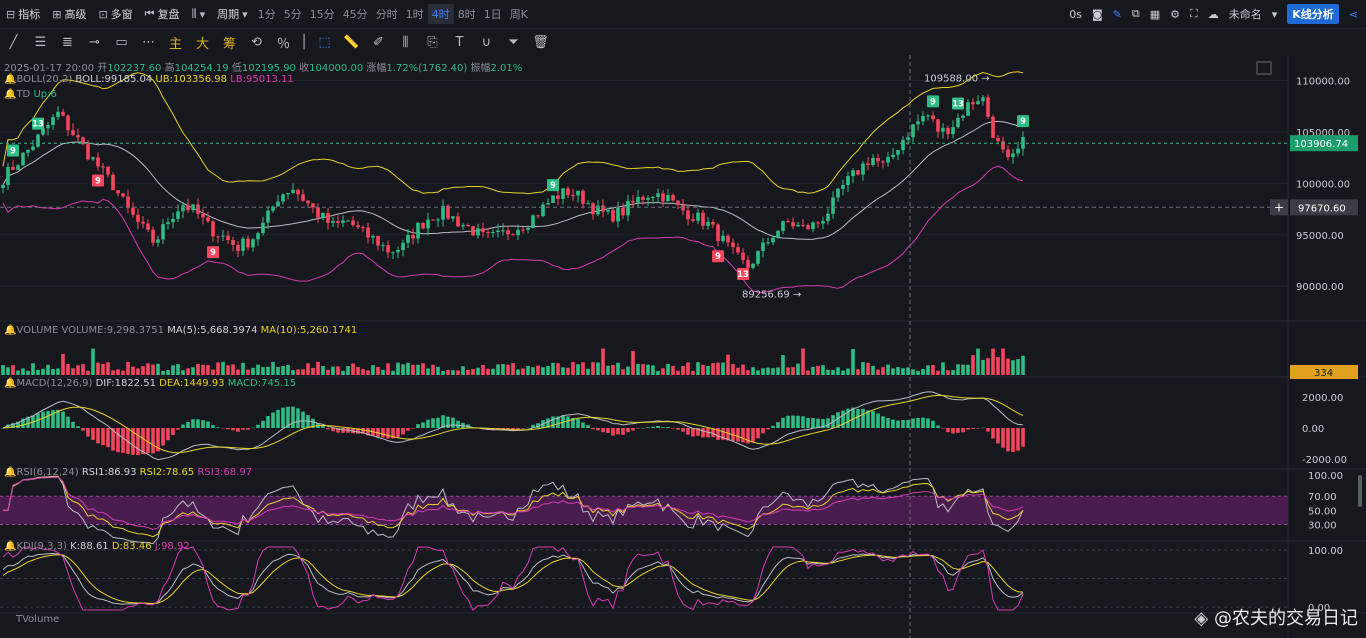 This screenshot has width=1366, height=638. Describe the element at coordinates (1213, 14) in the screenshot. I see `cloud-icon: ☁` at that location.